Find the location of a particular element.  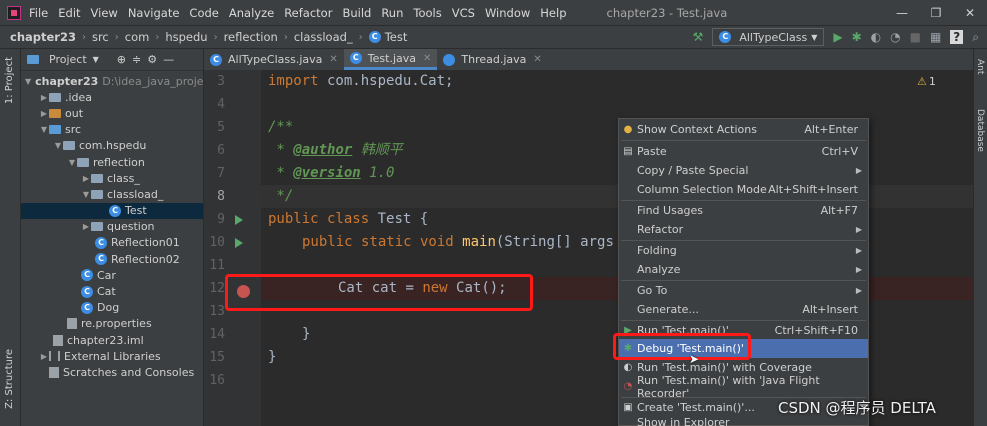

menu-item-analyze: Analyze ▶ is located at coordinates (743, 269).